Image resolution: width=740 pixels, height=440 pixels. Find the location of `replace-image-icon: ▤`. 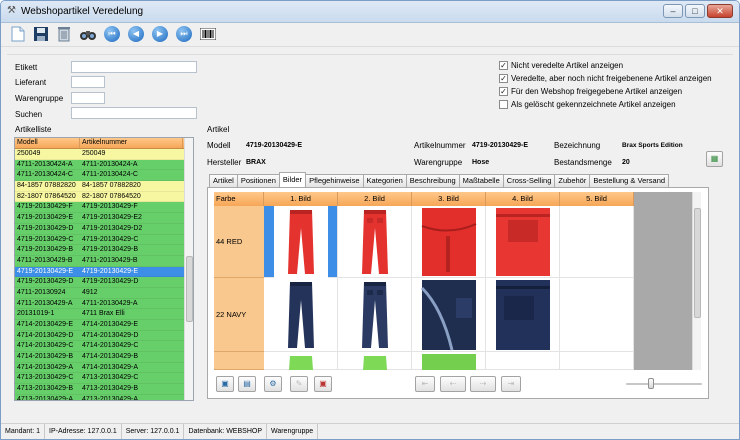

replace-image-icon: ▤ is located at coordinates (247, 384).